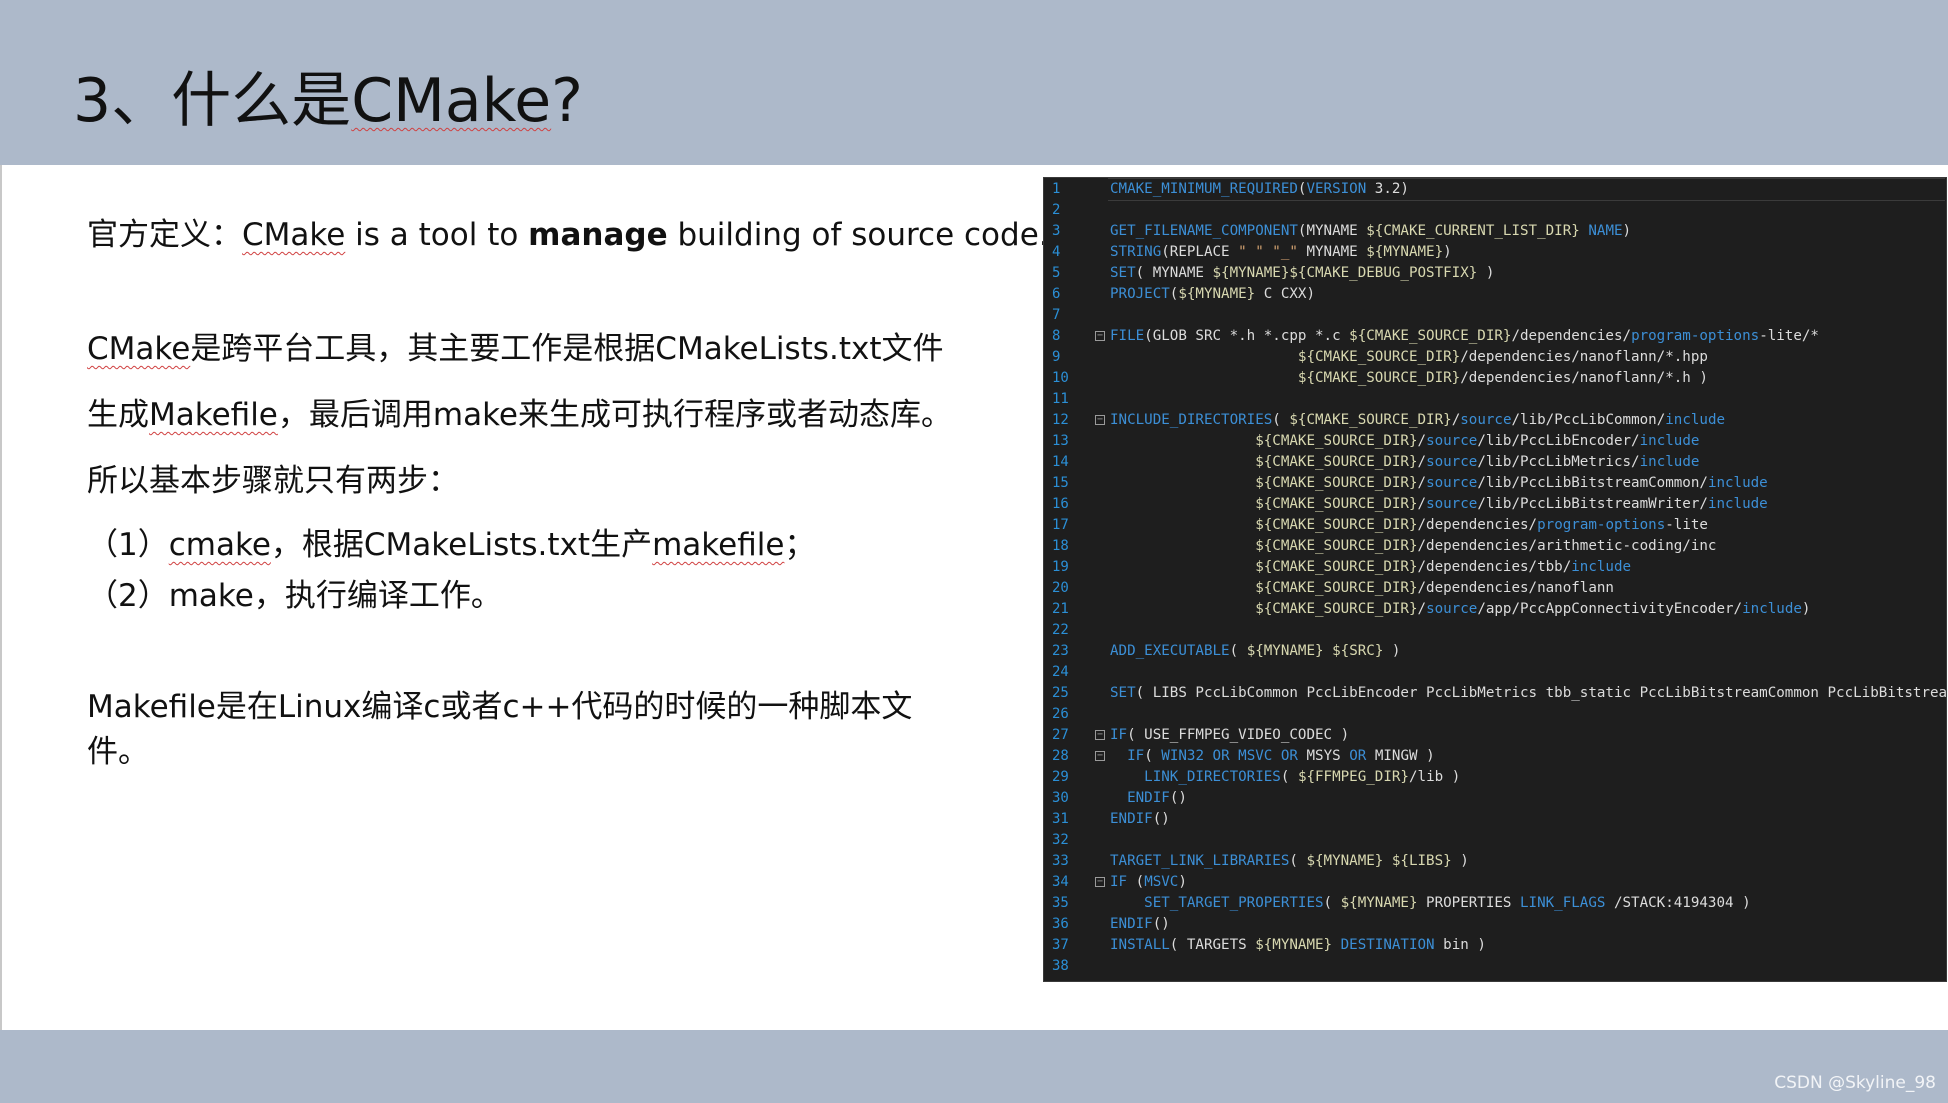 The height and width of the screenshot is (1103, 1948). Describe the element at coordinates (1060, 714) in the screenshot. I see `line-number: 26` at that location.